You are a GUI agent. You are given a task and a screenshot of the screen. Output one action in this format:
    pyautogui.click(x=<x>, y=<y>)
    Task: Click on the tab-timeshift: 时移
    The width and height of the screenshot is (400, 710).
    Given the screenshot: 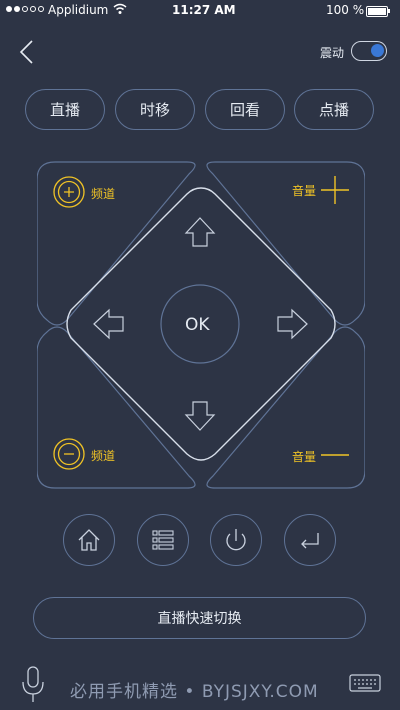 What is the action you would take?
    pyautogui.click(x=155, y=109)
    